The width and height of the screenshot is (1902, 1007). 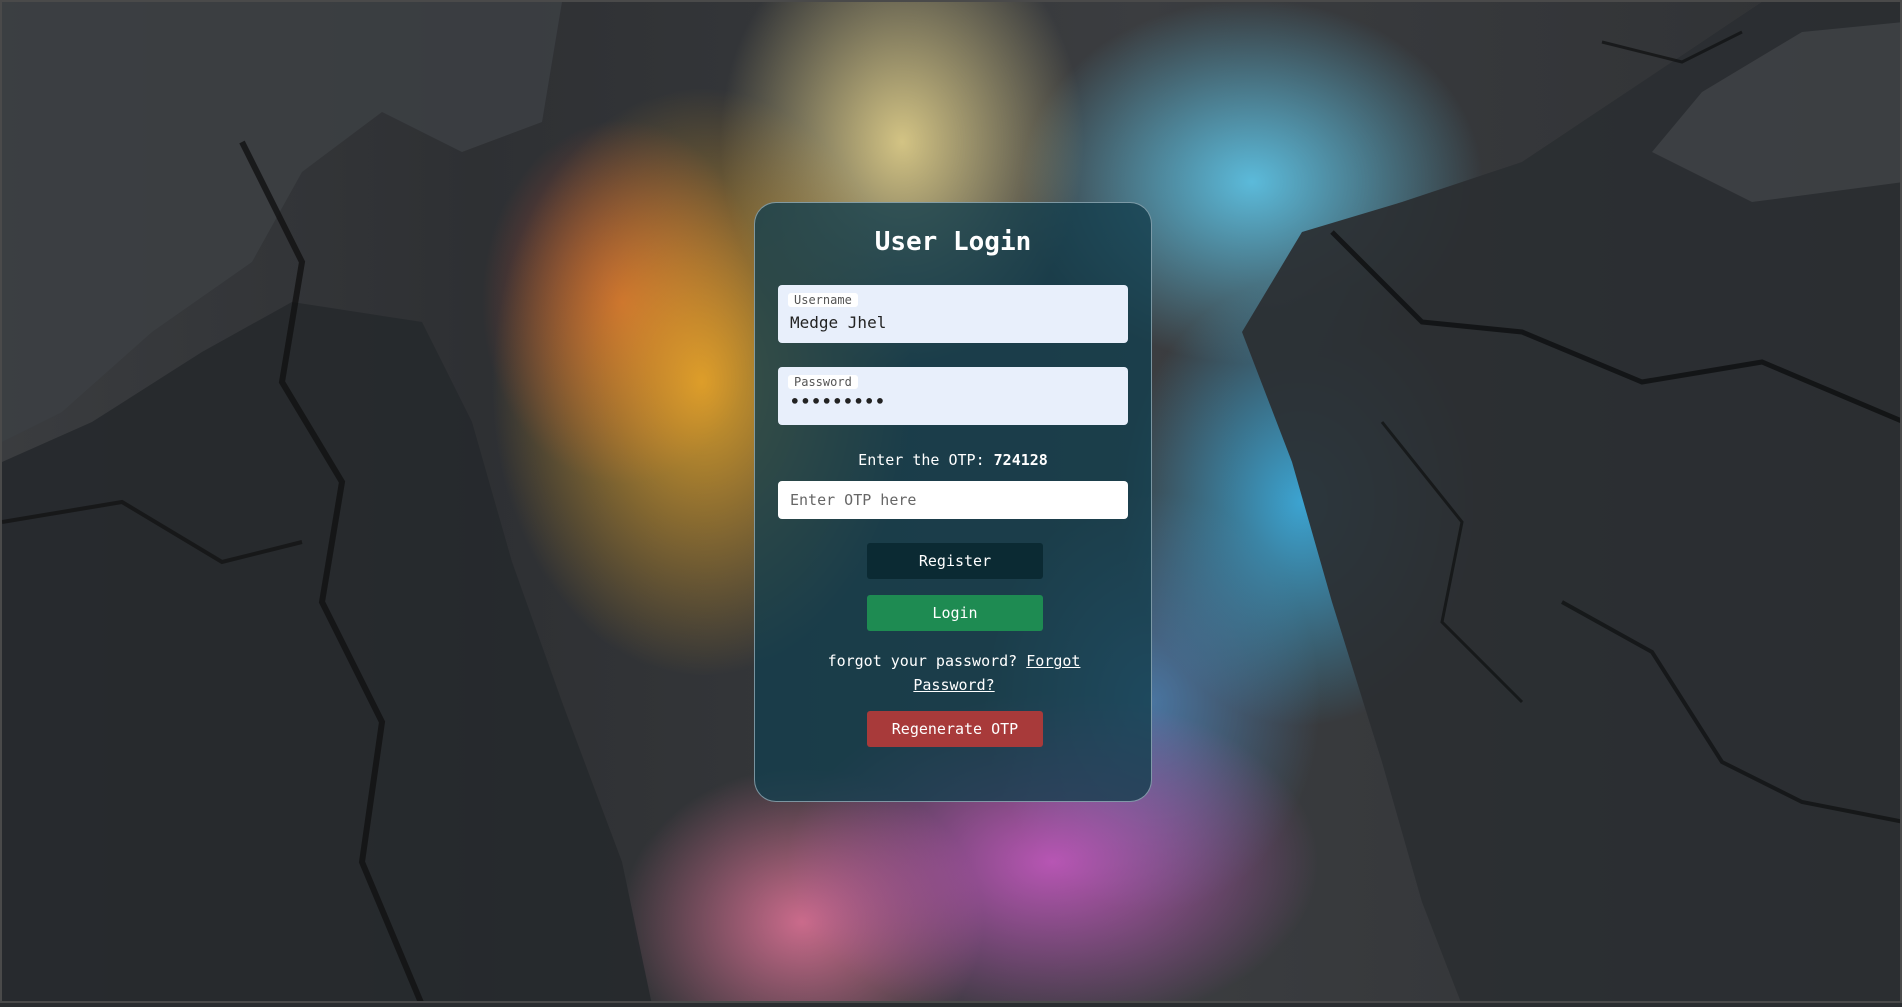 I want to click on password-field: Password •••••••••, so click(x=953, y=396).